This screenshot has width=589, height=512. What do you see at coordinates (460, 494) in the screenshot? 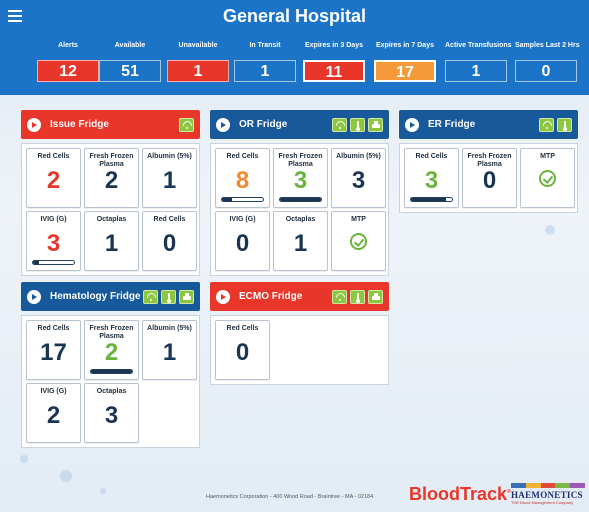
I see `bloodtrack-logo: BloodTrack®` at bounding box center [460, 494].